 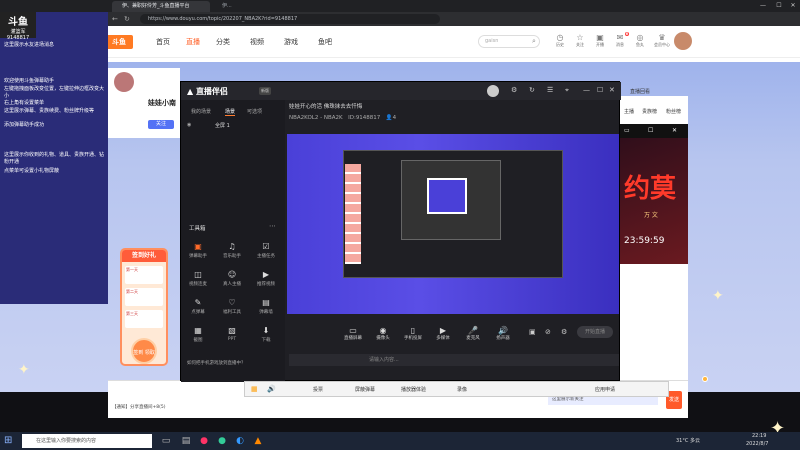 I want to click on record-icon: ▣, so click(x=532, y=332).